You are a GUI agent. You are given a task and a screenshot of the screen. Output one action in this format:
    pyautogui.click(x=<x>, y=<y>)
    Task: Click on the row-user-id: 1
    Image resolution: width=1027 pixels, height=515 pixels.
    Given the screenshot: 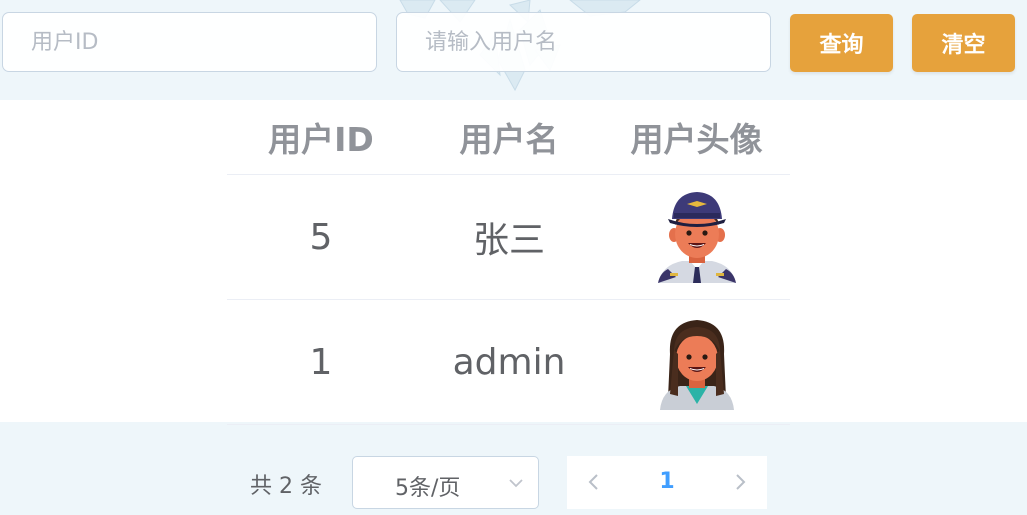 What is the action you would take?
    pyautogui.click(x=321, y=362)
    